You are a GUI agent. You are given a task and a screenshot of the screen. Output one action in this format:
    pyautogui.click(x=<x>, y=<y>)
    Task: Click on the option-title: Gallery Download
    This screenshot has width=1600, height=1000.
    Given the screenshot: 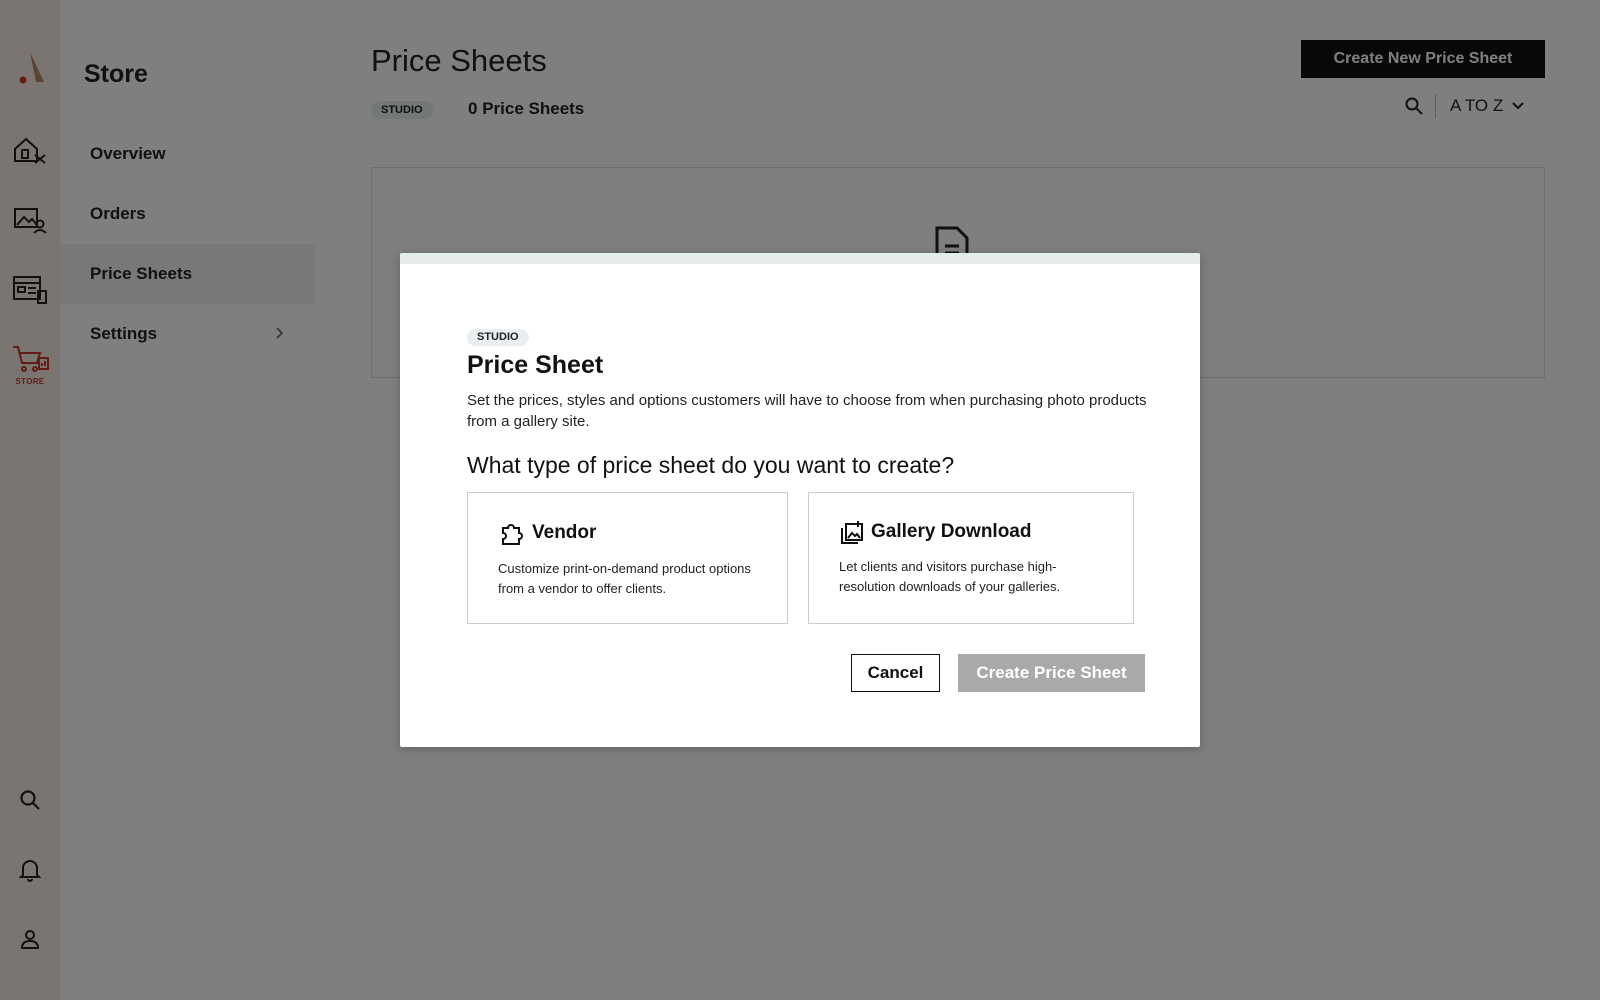 What is the action you would take?
    pyautogui.click(x=951, y=531)
    